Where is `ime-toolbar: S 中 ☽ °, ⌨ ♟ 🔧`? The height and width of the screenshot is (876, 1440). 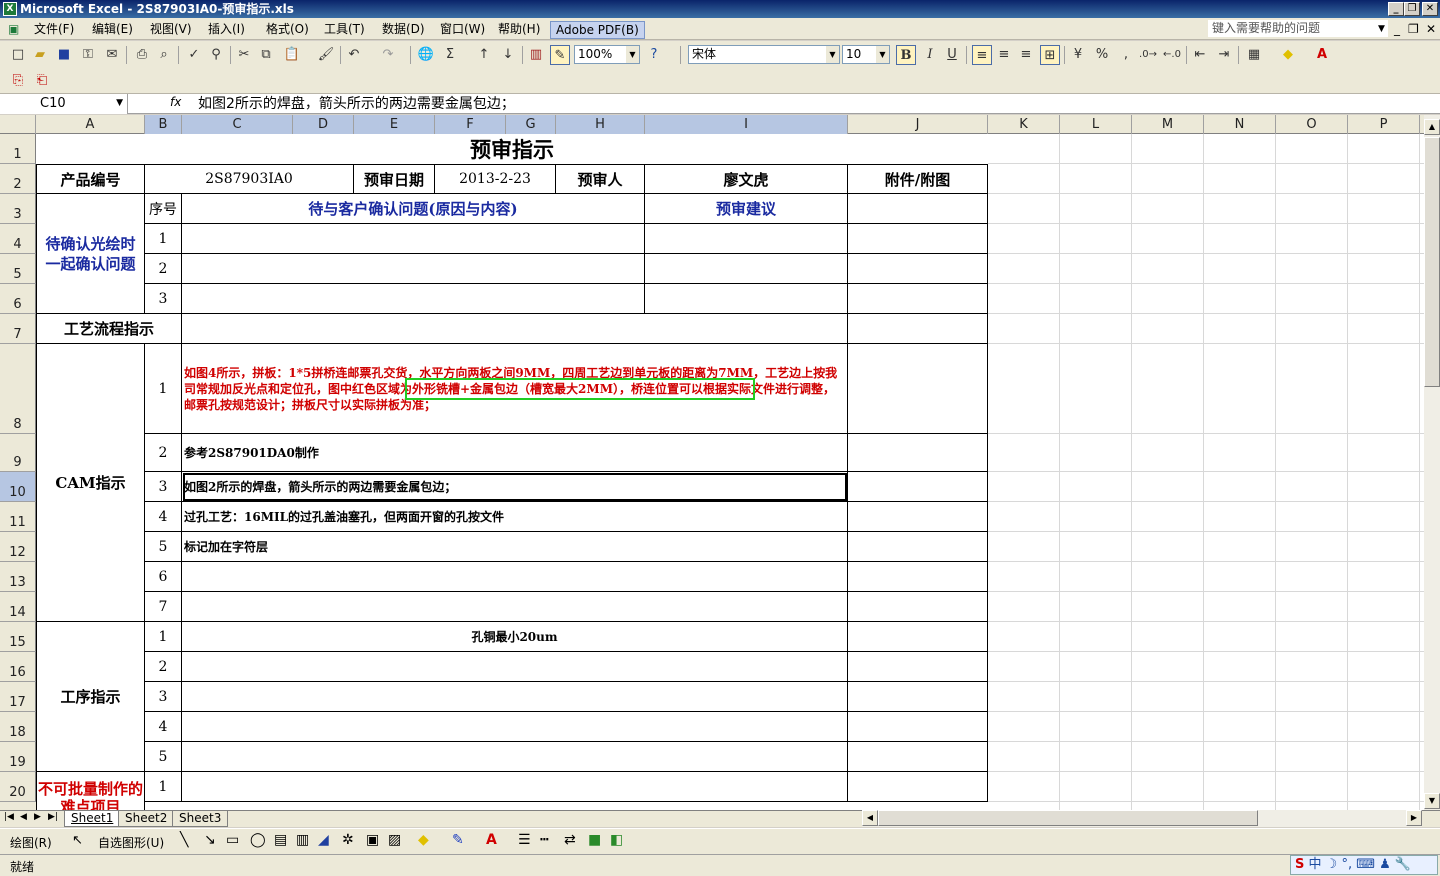
ime-toolbar: S 中 ☽ °, ⌨ ♟ 🔧 is located at coordinates (1364, 865).